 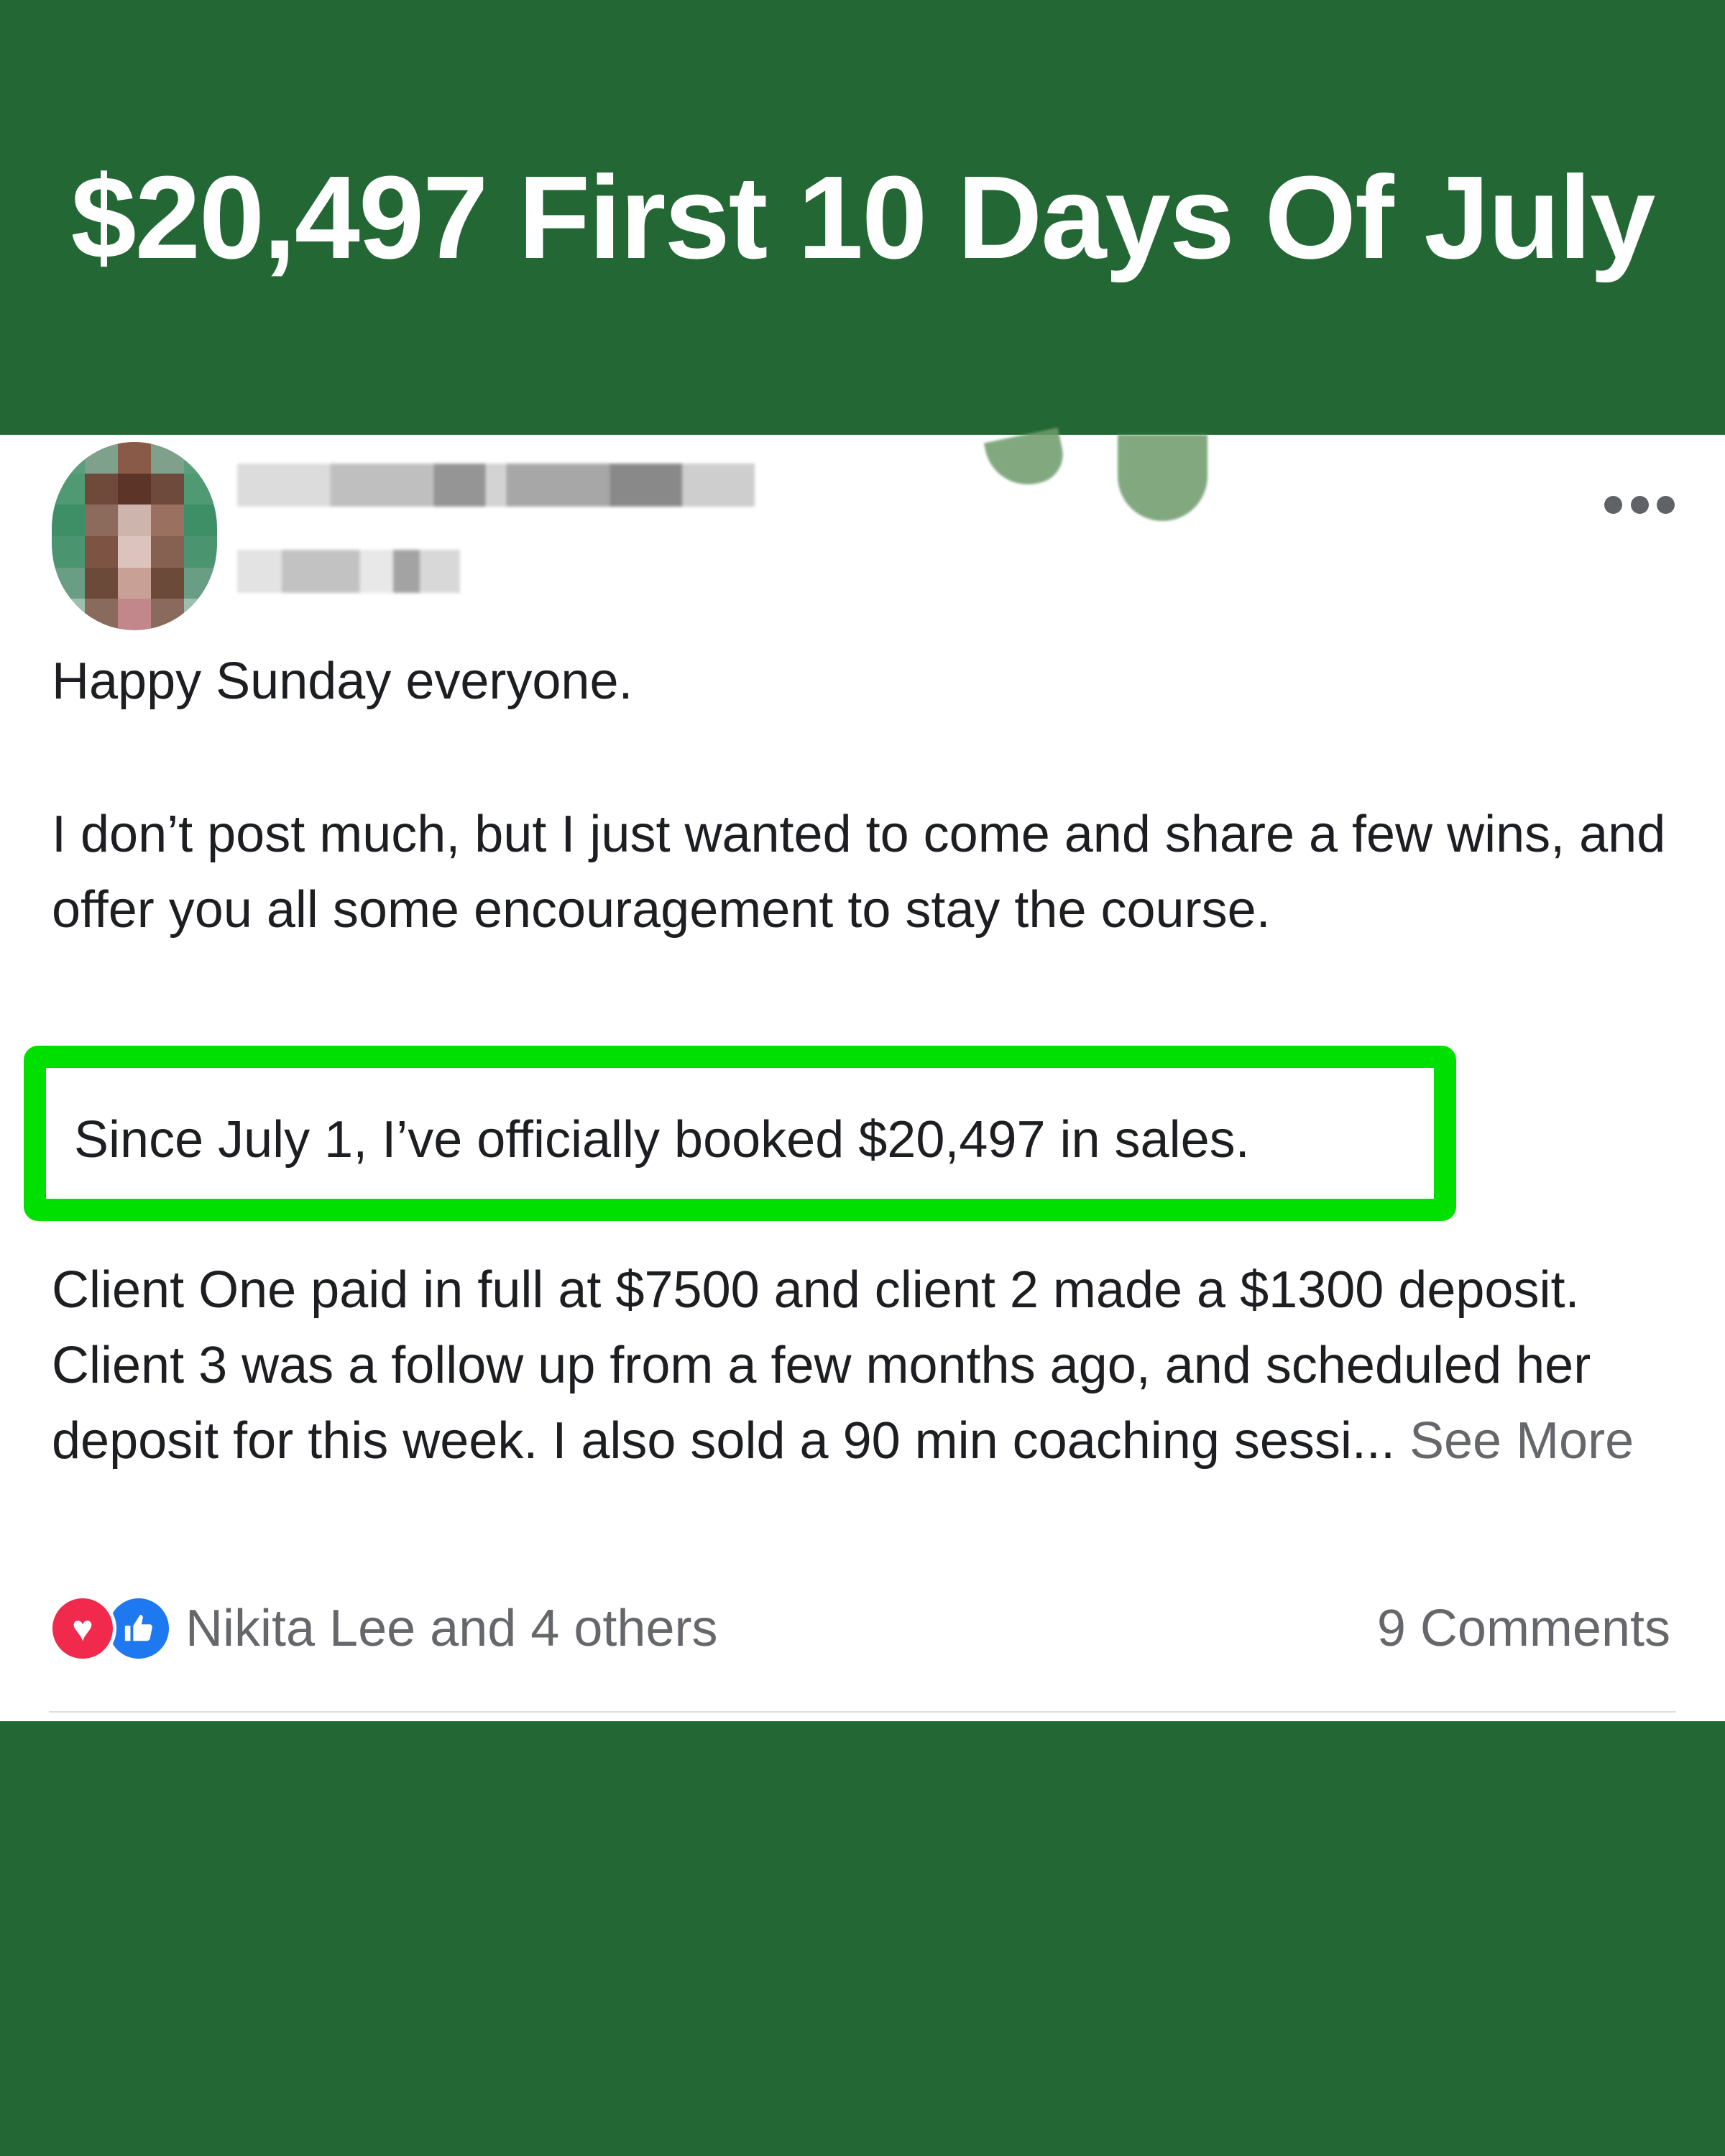 I want to click on reactions-names: Nikita Lee and 4 others, so click(x=451, y=1628).